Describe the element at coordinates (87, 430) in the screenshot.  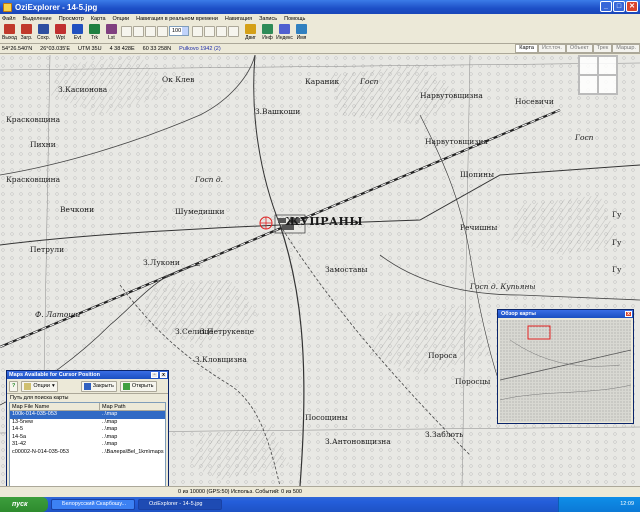
I see `table-row: 14-5 ..\map` at that location.